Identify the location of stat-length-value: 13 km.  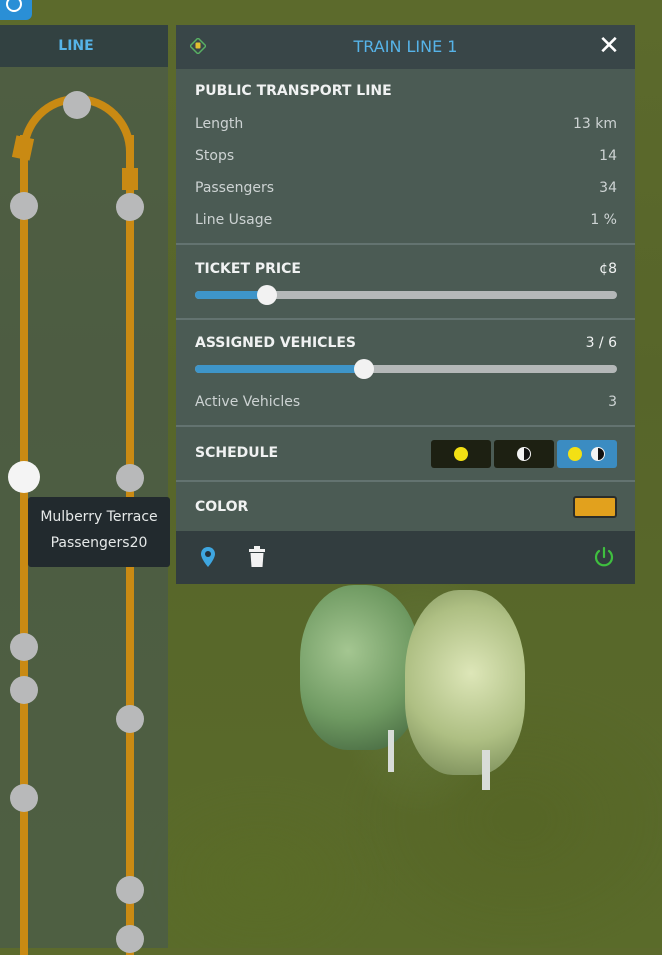
(594, 124).